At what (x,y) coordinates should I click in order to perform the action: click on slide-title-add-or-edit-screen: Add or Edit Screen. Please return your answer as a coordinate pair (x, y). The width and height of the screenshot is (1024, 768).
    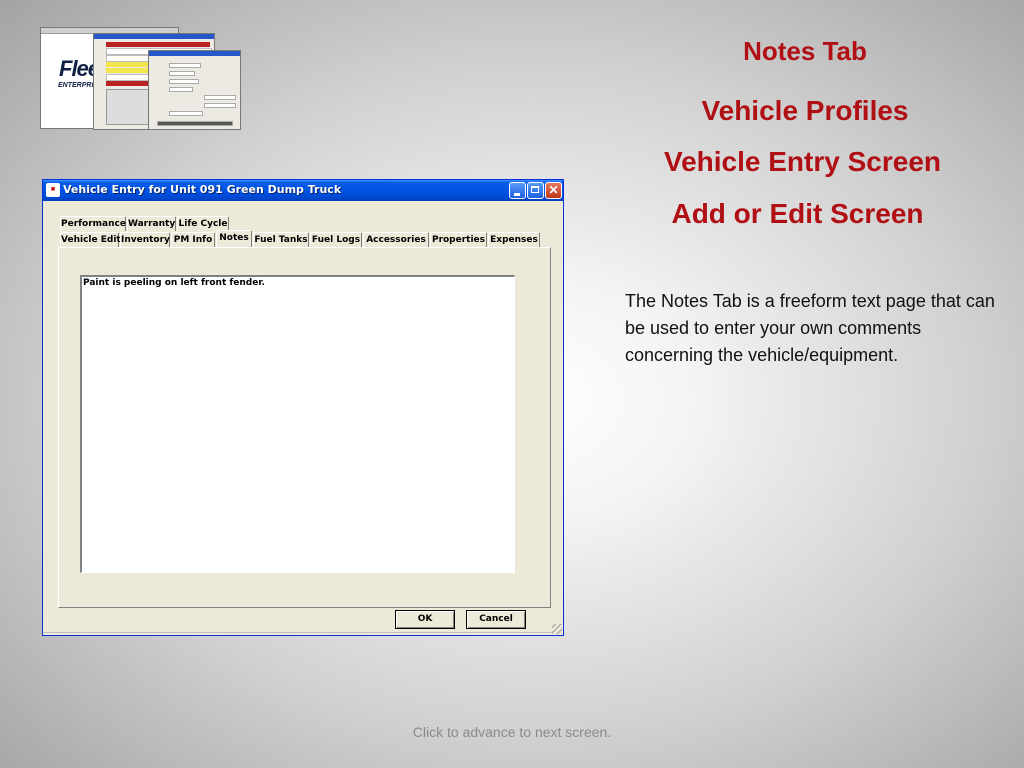
    Looking at the image, I should click on (797, 213).